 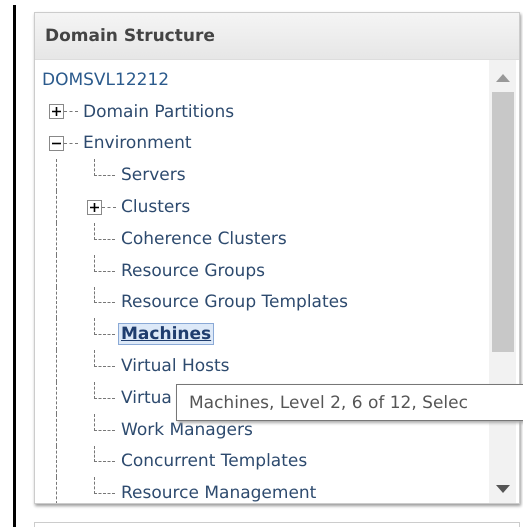 I want to click on tree-item: Resource Management, so click(x=219, y=492).